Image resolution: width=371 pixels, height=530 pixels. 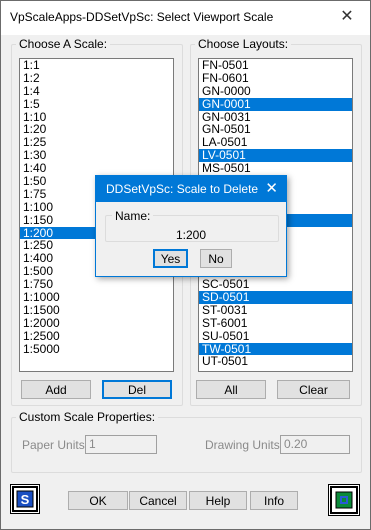 What do you see at coordinates (275, 323) in the screenshot?
I see `layout-list-item: ST-6001` at bounding box center [275, 323].